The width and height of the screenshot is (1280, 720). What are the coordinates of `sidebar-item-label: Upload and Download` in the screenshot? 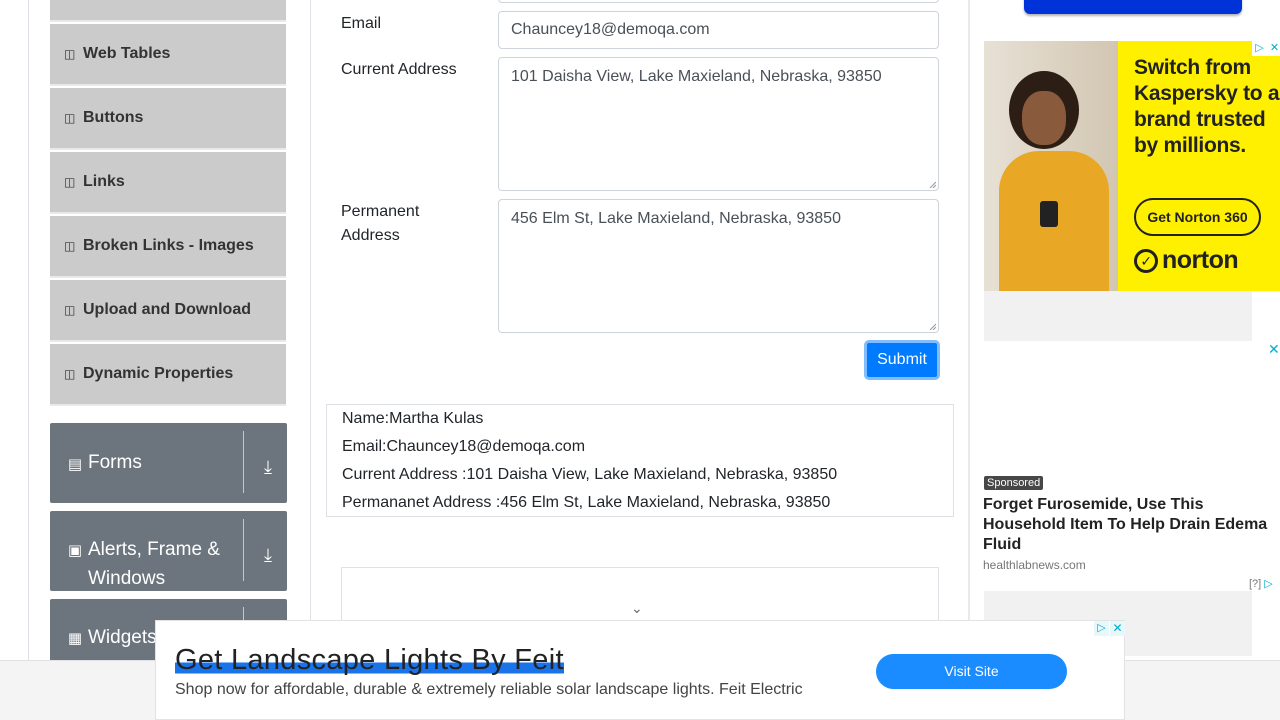 It's located at (167, 309).